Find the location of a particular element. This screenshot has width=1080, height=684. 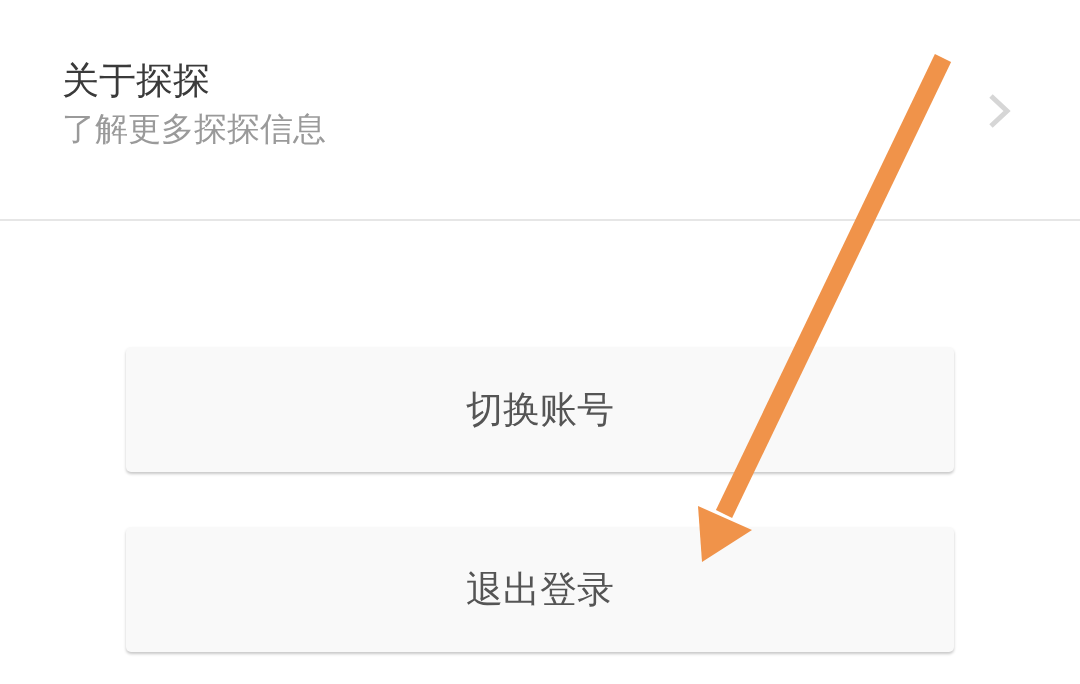

item-title: 关于探探 is located at coordinates (136, 80).